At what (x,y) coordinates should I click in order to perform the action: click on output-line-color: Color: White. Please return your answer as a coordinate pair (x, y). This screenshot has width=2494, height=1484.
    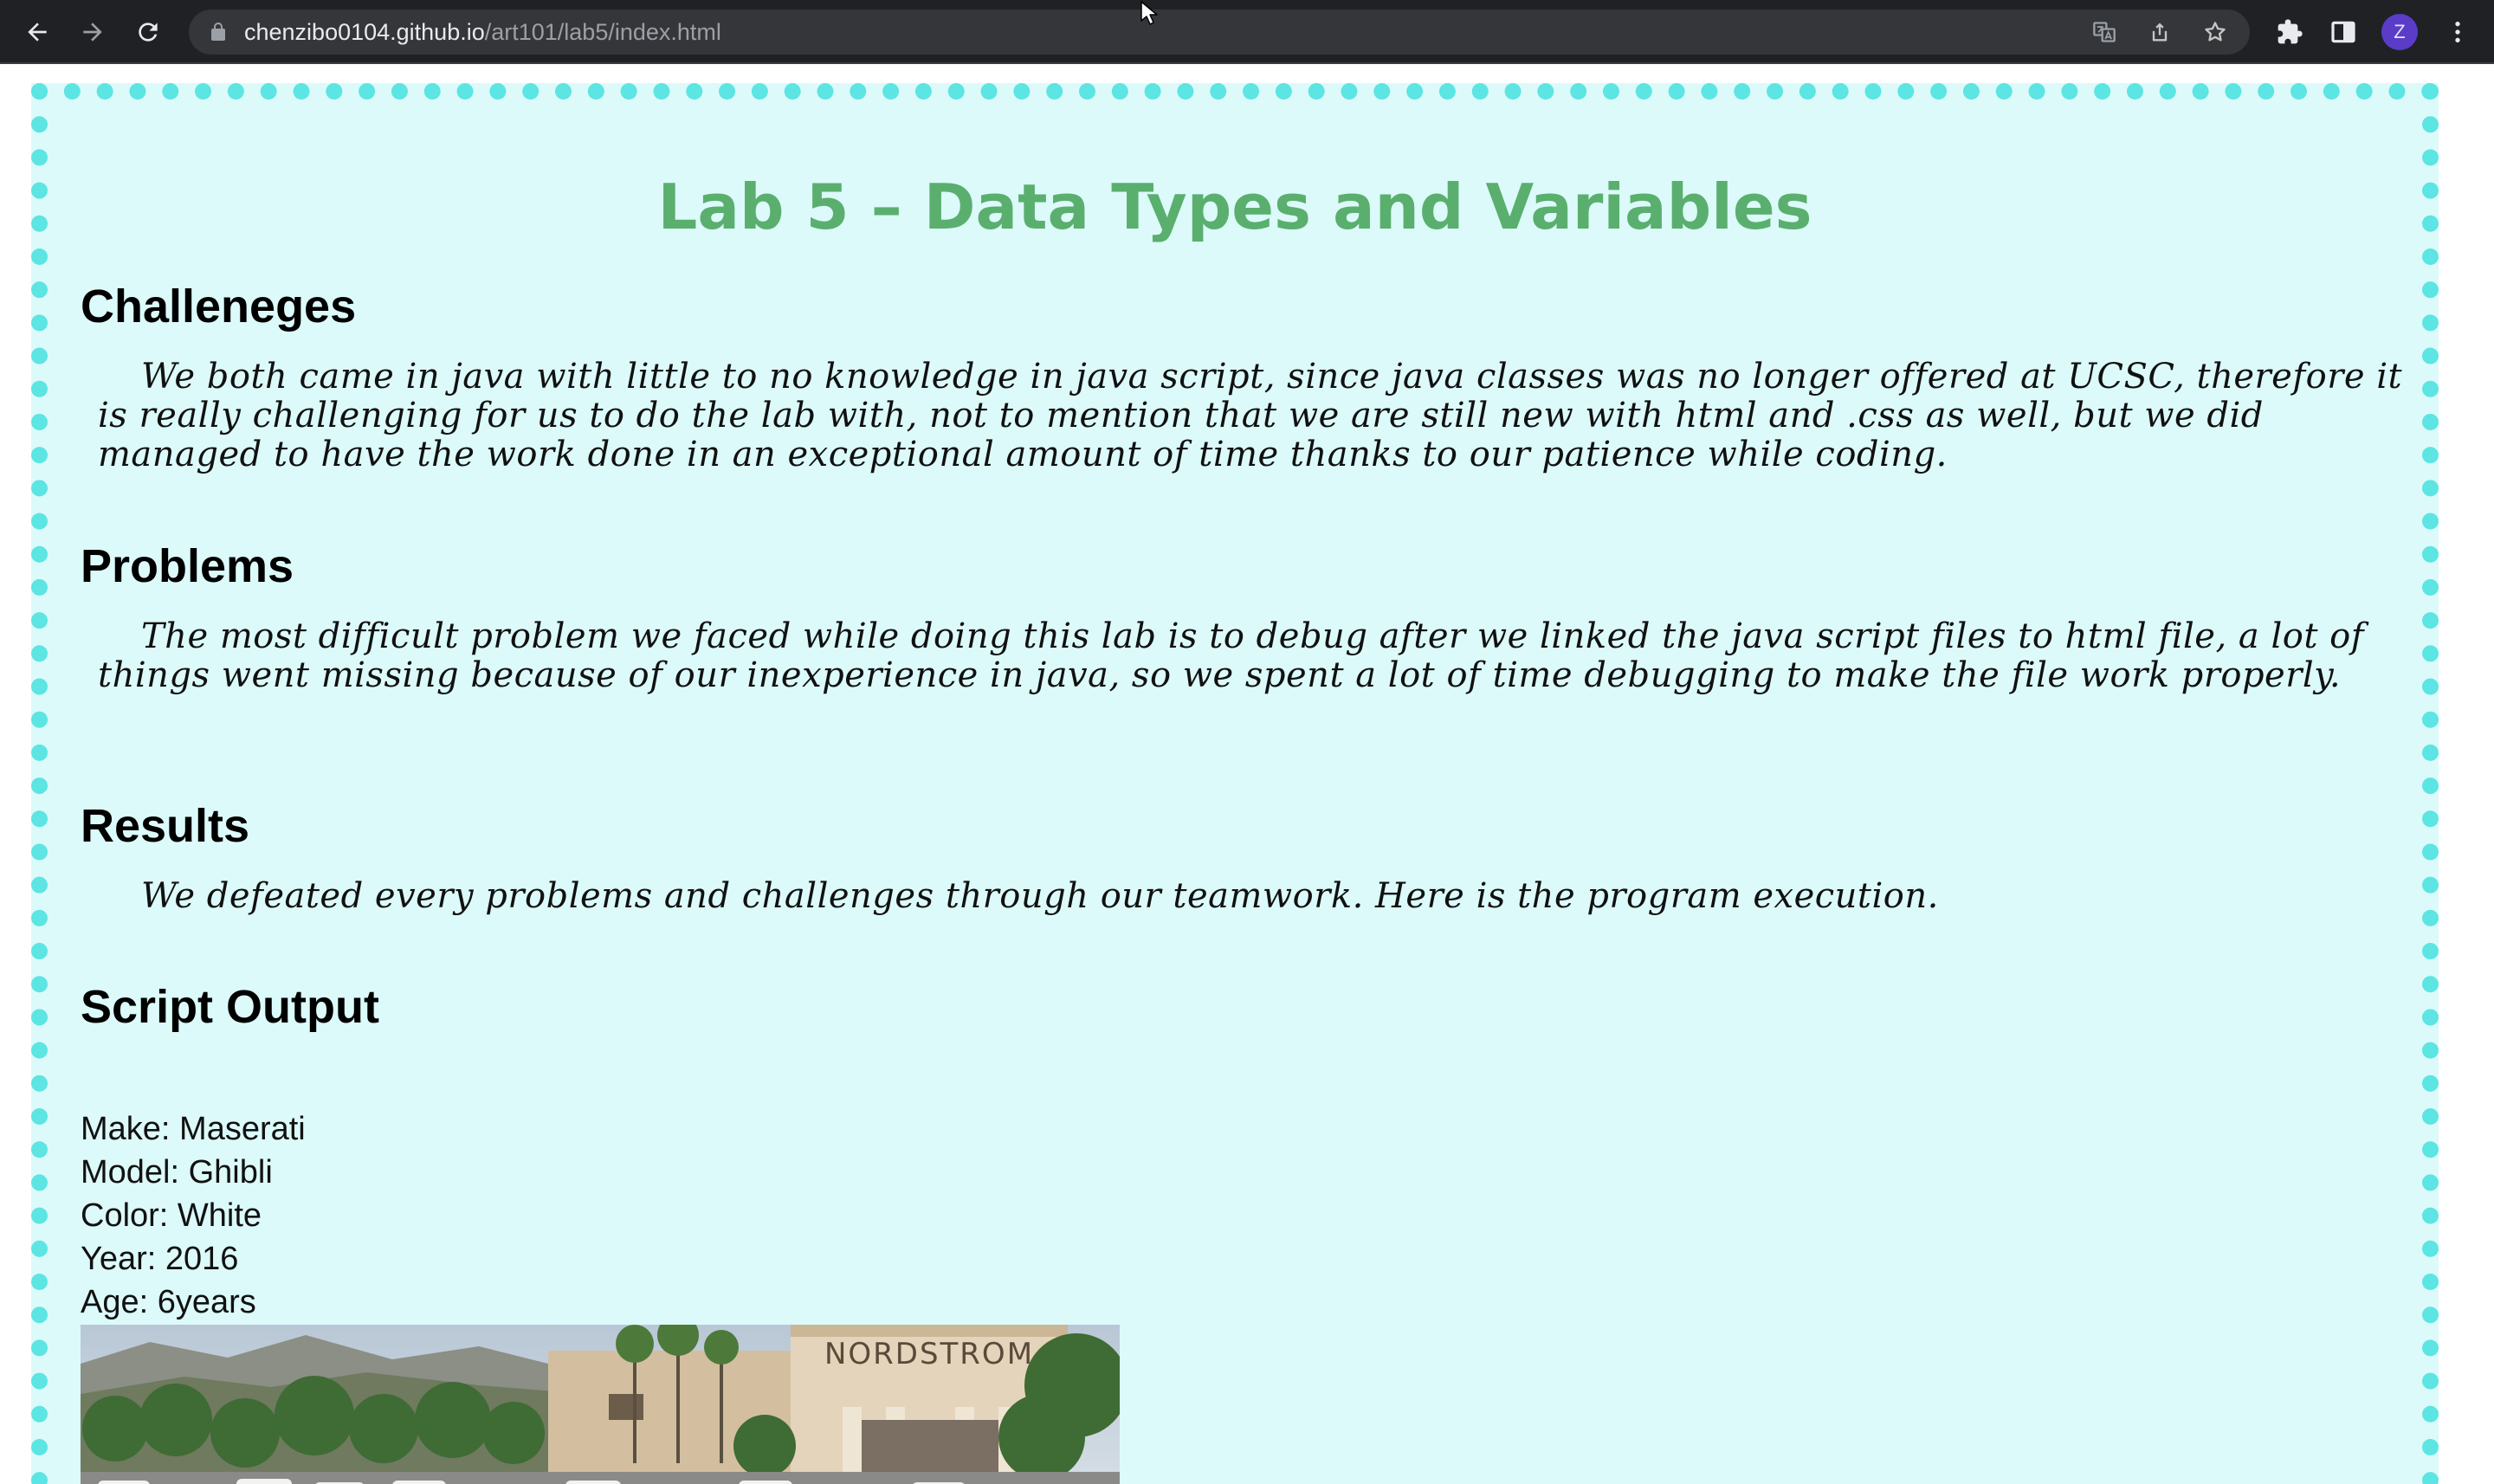
    Looking at the image, I should click on (171, 1215).